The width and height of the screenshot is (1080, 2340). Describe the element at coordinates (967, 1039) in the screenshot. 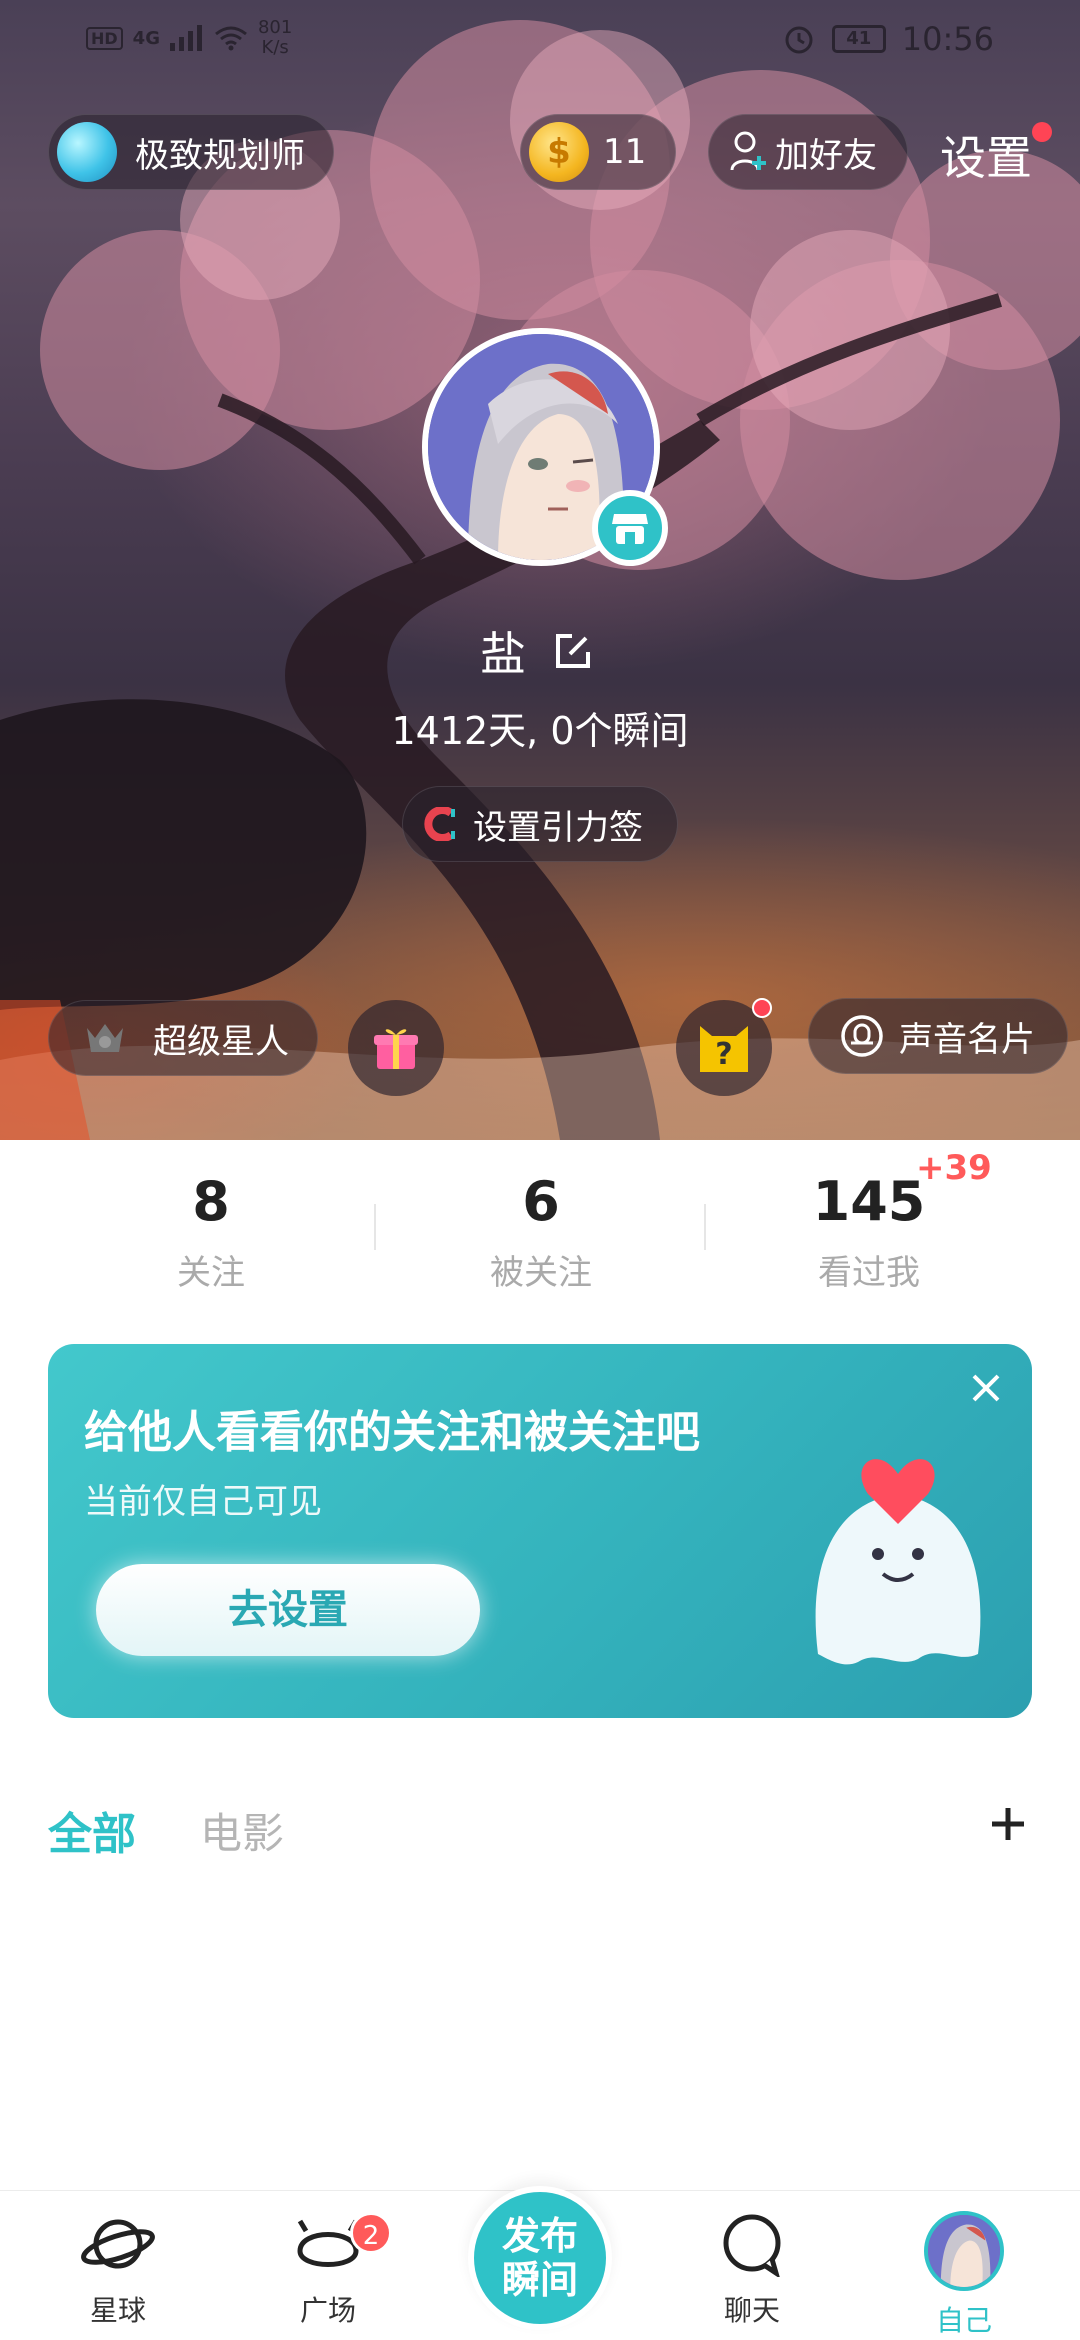

I see `voice-card-label: 声音名片` at that location.